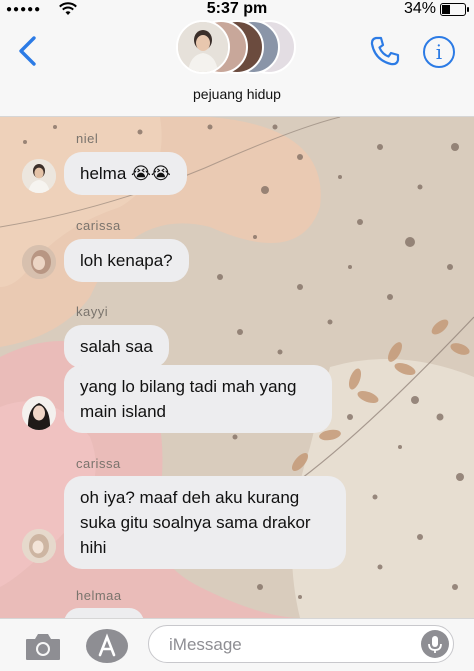 Image resolution: width=474 pixels, height=671 pixels. Describe the element at coordinates (435, 644) in the screenshot. I see `microphone-icon` at that location.